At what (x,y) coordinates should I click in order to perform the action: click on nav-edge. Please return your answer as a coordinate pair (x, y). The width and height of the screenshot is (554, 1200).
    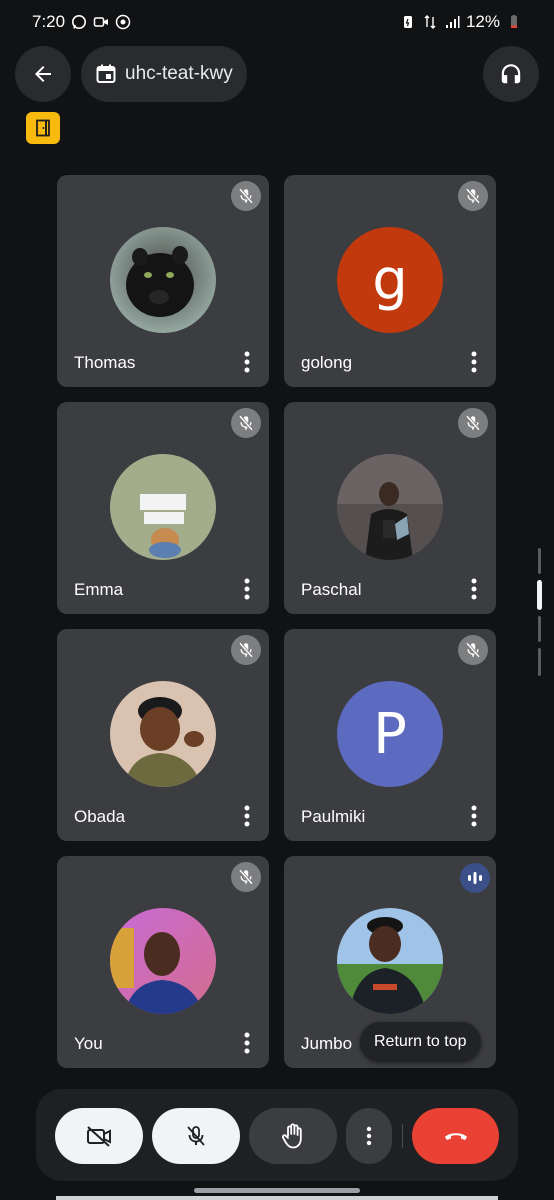
    Looking at the image, I should click on (277, 1198).